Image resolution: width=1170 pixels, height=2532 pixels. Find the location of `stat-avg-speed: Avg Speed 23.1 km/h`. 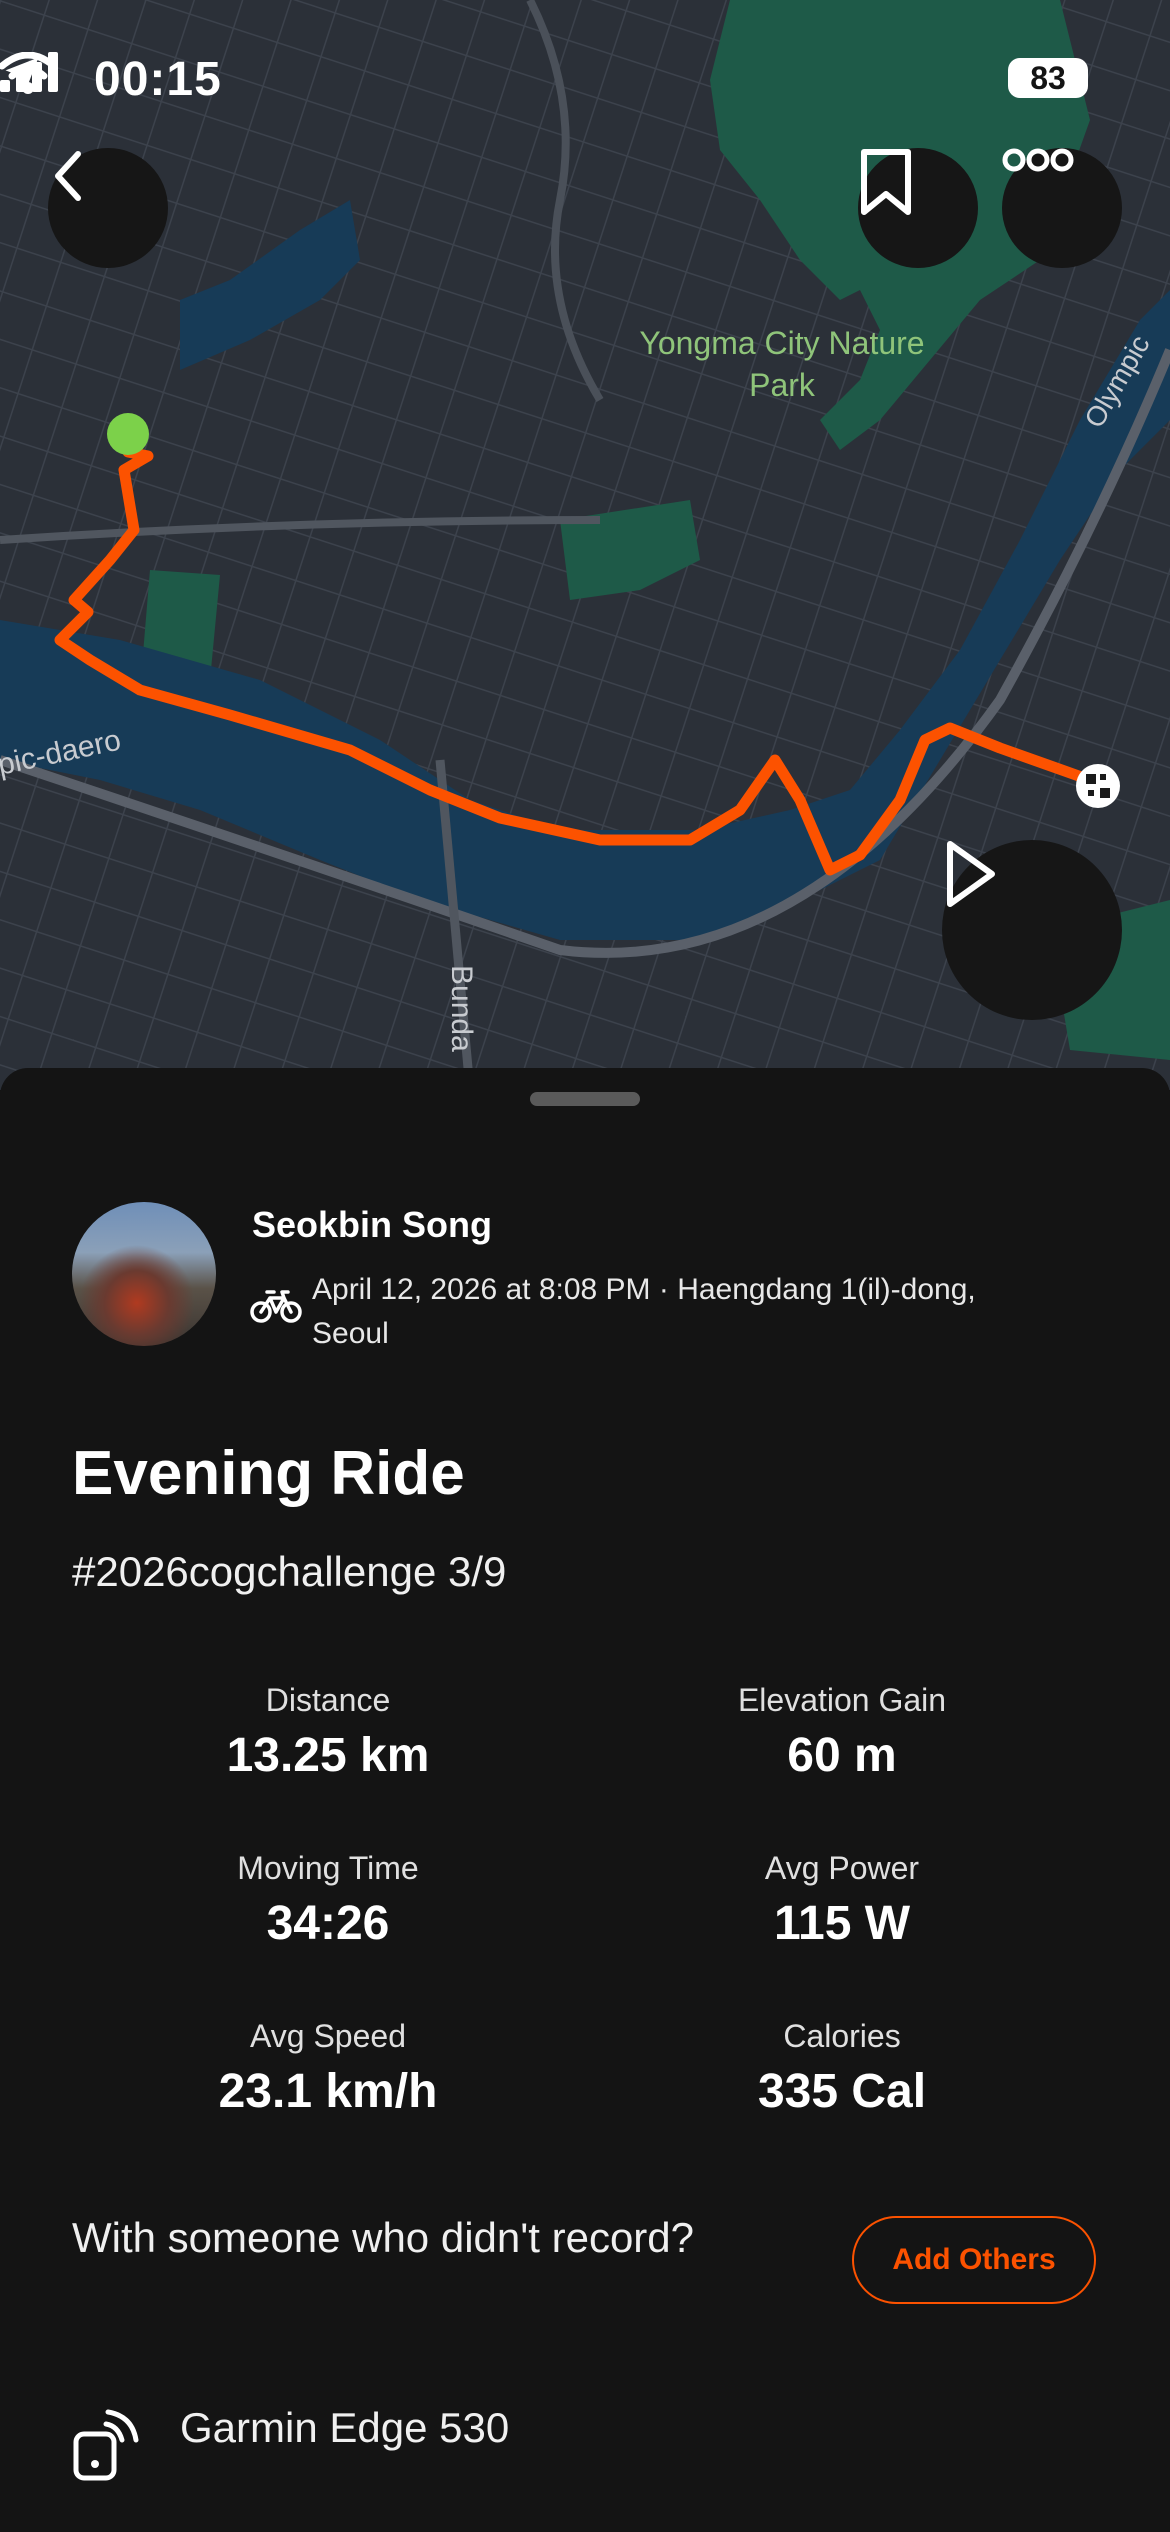

stat-avg-speed: Avg Speed 23.1 km/h is located at coordinates (328, 2065).